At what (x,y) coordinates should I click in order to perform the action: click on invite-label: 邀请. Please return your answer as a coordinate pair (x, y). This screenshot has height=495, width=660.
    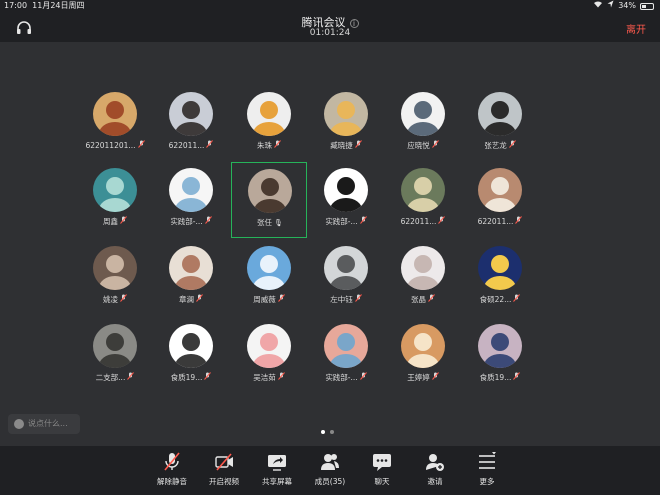
    Looking at the image, I should click on (435, 481).